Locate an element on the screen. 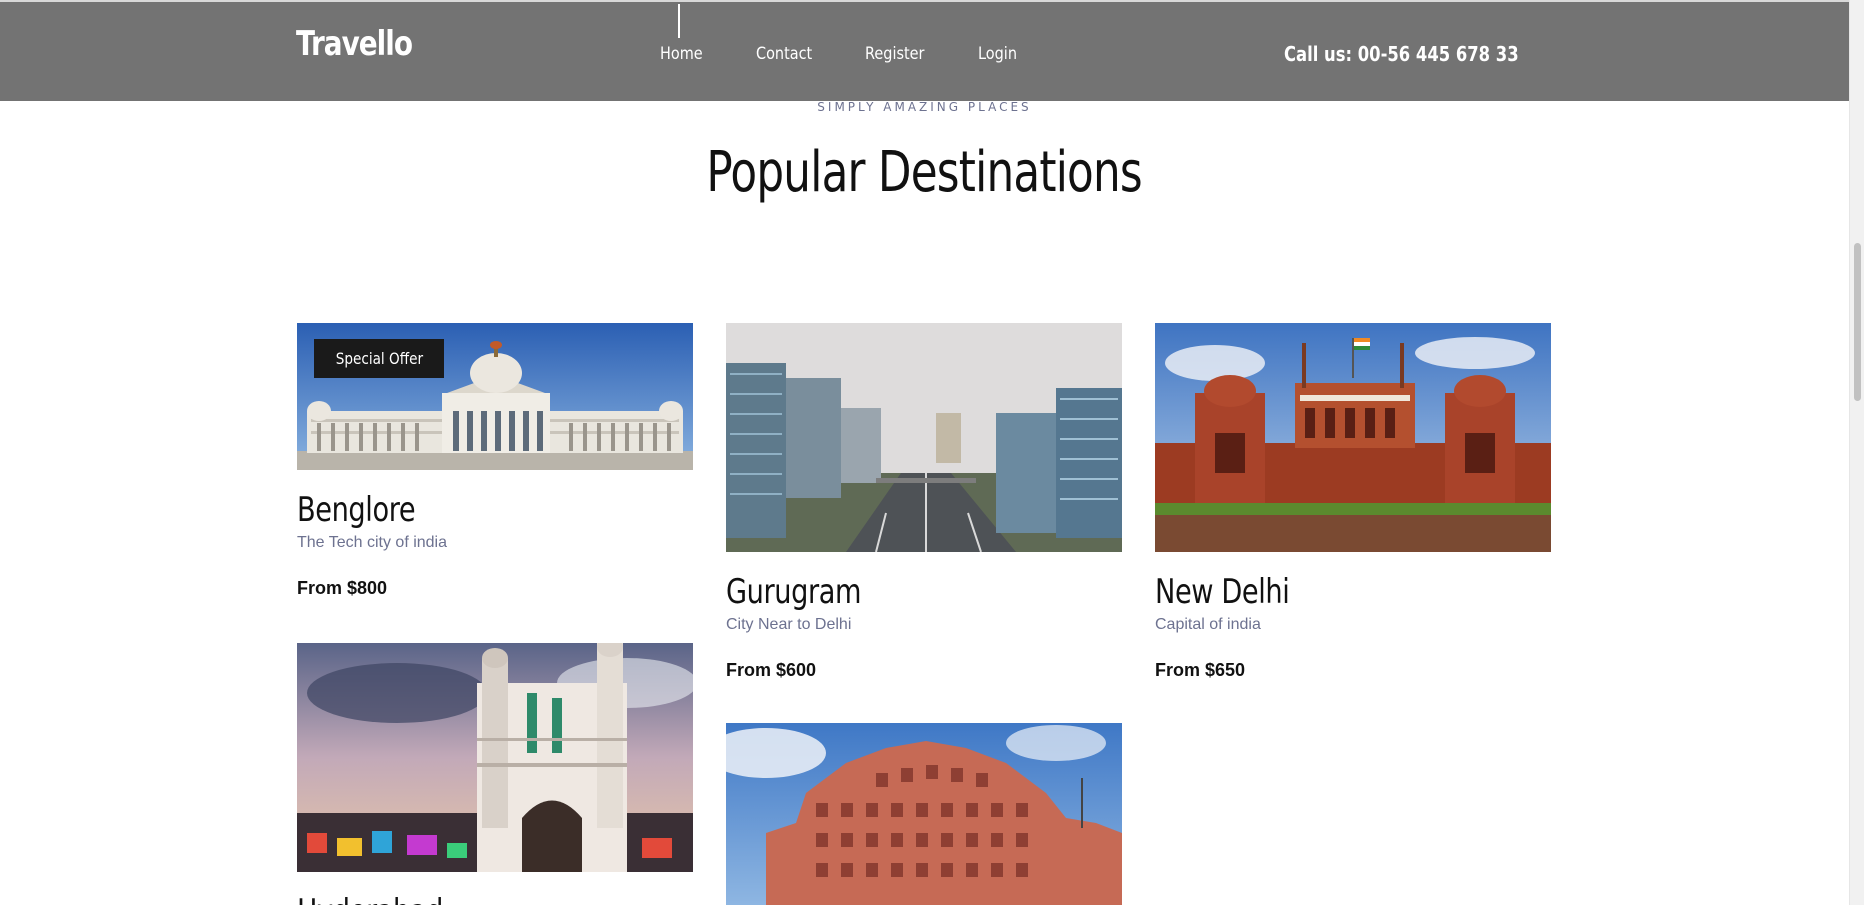  charminar-photo is located at coordinates (495, 757).